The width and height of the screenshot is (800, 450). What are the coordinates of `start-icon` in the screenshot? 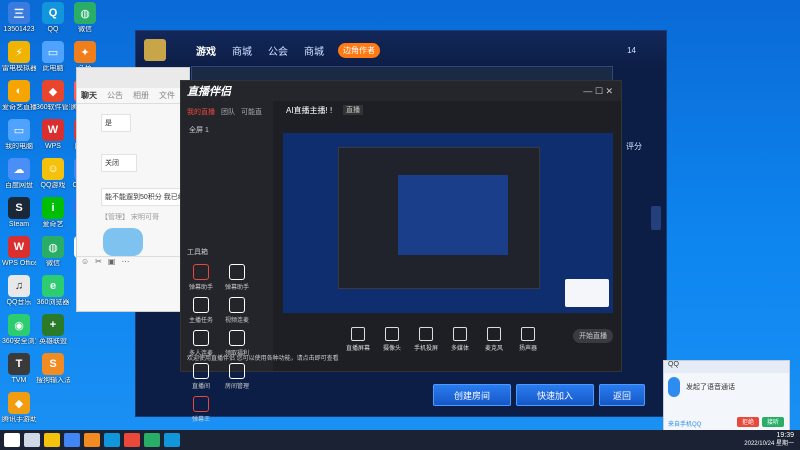 It's located at (12, 440).